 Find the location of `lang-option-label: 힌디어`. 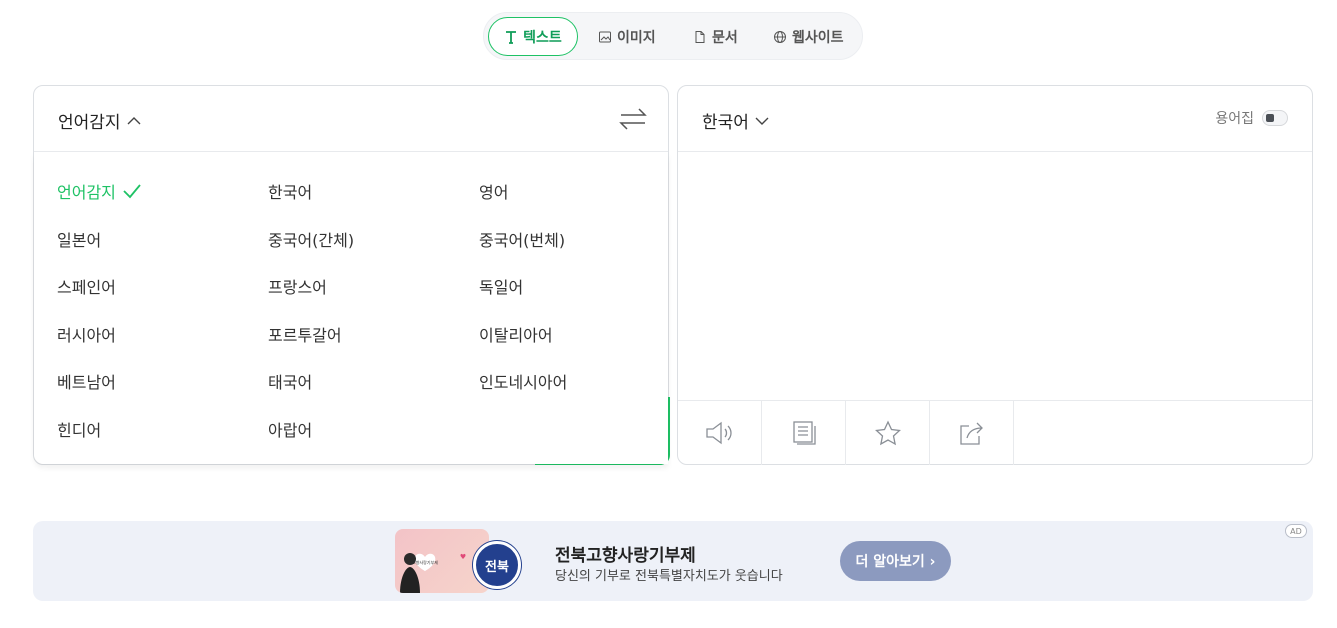

lang-option-label: 힌디어 is located at coordinates (79, 430).